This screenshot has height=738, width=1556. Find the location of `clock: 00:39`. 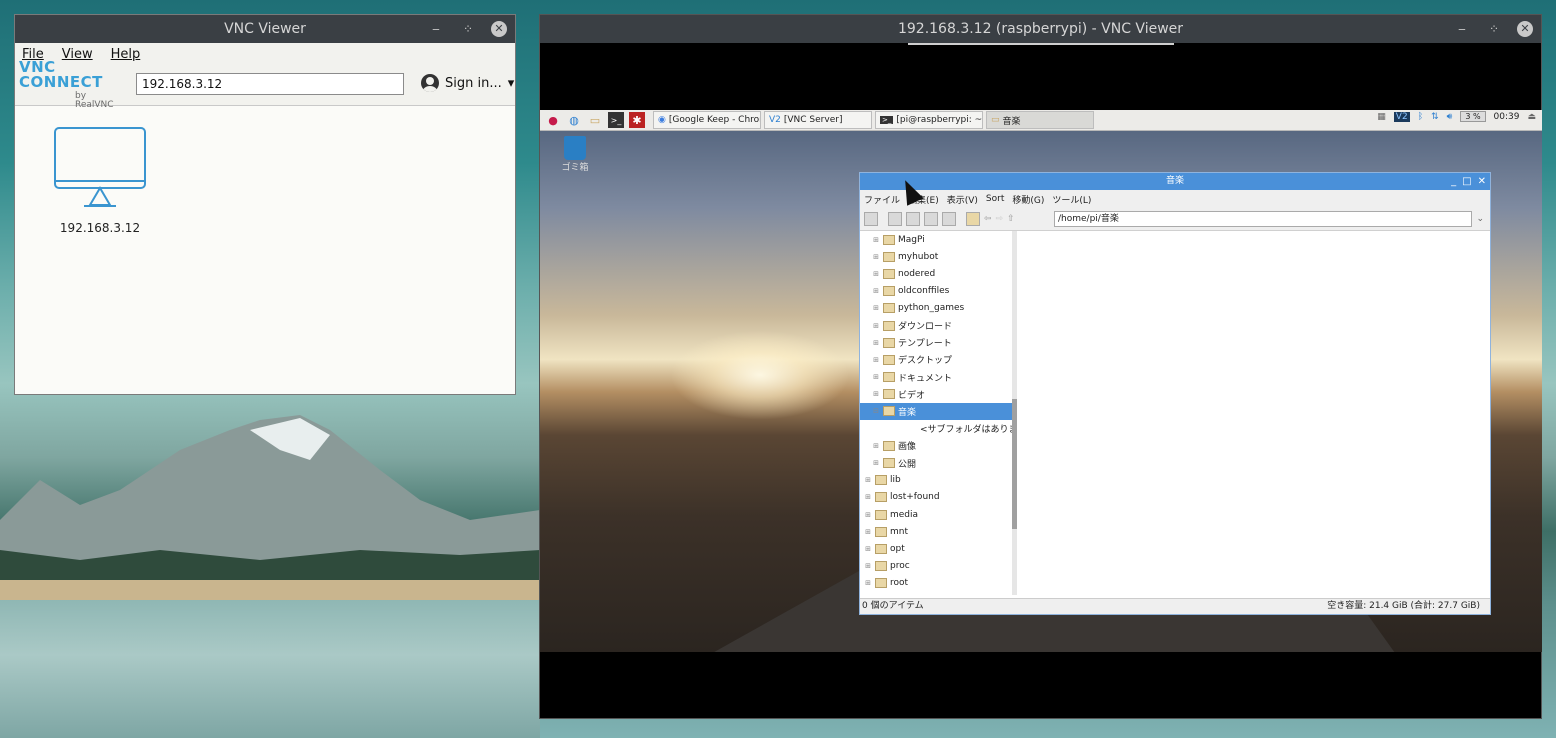

clock: 00:39 is located at coordinates (1507, 117).